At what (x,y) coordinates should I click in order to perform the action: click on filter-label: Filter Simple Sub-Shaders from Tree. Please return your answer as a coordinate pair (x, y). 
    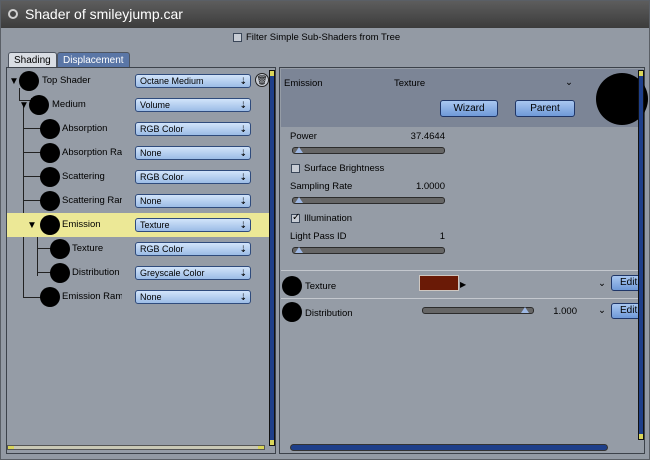
    Looking at the image, I should click on (323, 37).